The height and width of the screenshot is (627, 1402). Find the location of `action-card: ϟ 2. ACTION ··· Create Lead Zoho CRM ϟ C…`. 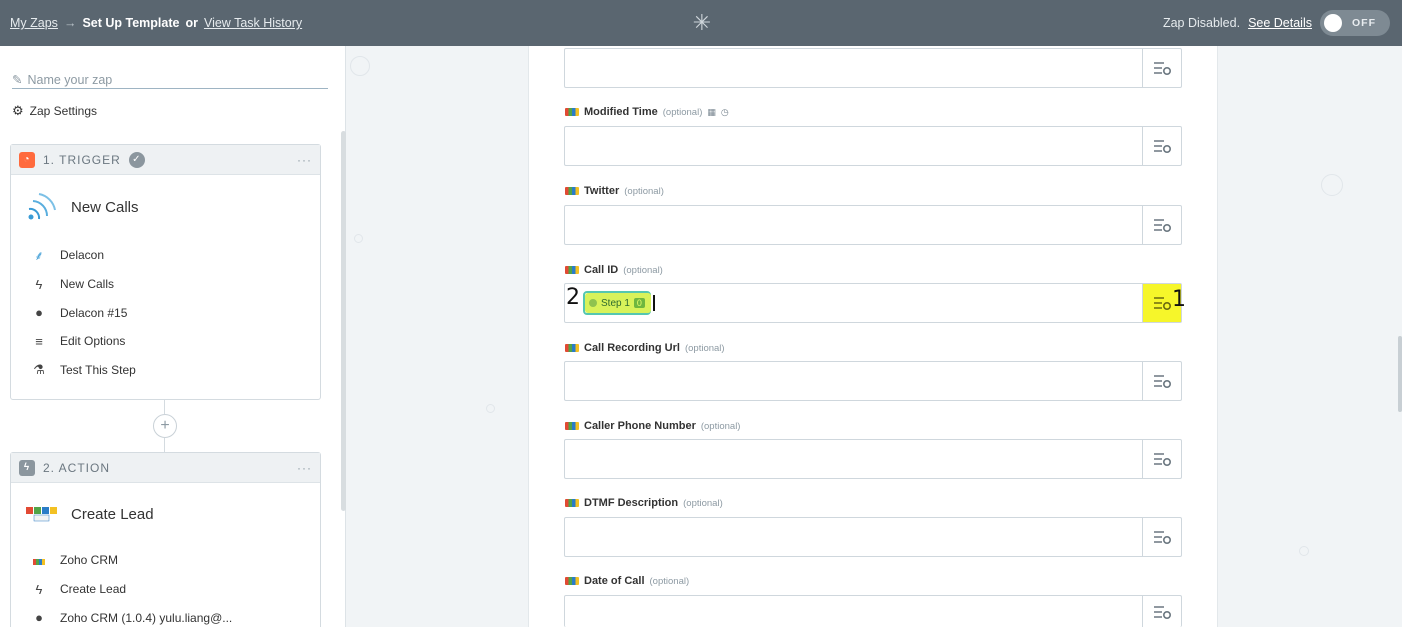

action-card: ϟ 2. ACTION ··· Create Lead Zoho CRM ϟ C… is located at coordinates (165, 539).